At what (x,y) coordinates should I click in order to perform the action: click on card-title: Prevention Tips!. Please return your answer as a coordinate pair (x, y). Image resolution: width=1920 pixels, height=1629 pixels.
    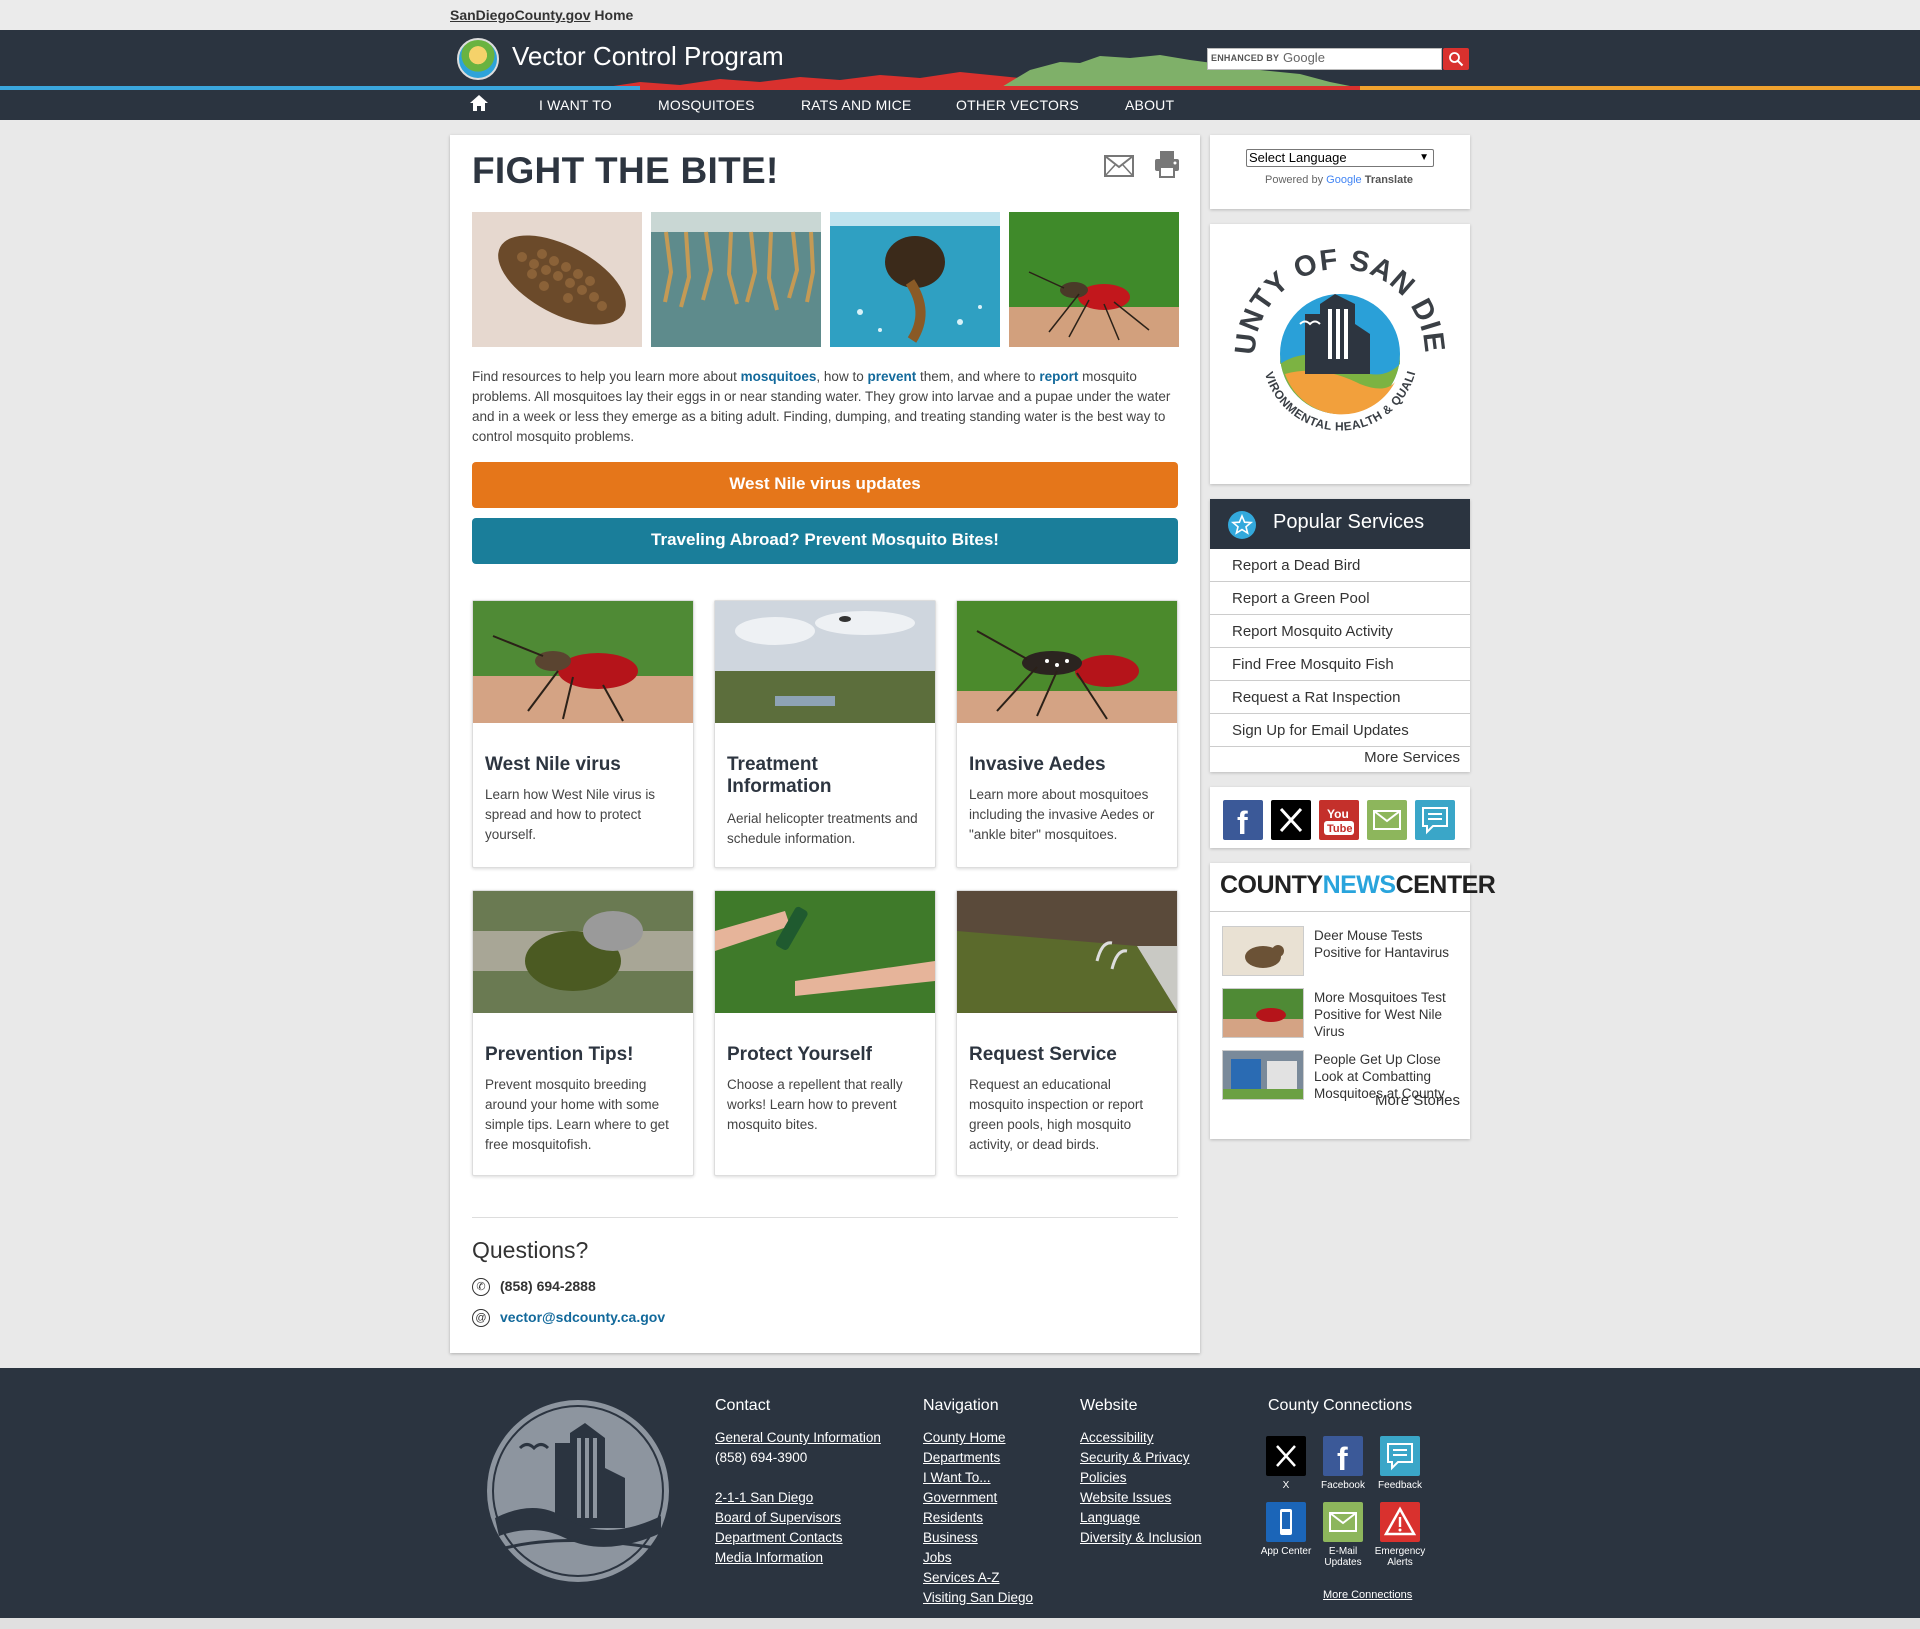
    Looking at the image, I should click on (585, 1055).